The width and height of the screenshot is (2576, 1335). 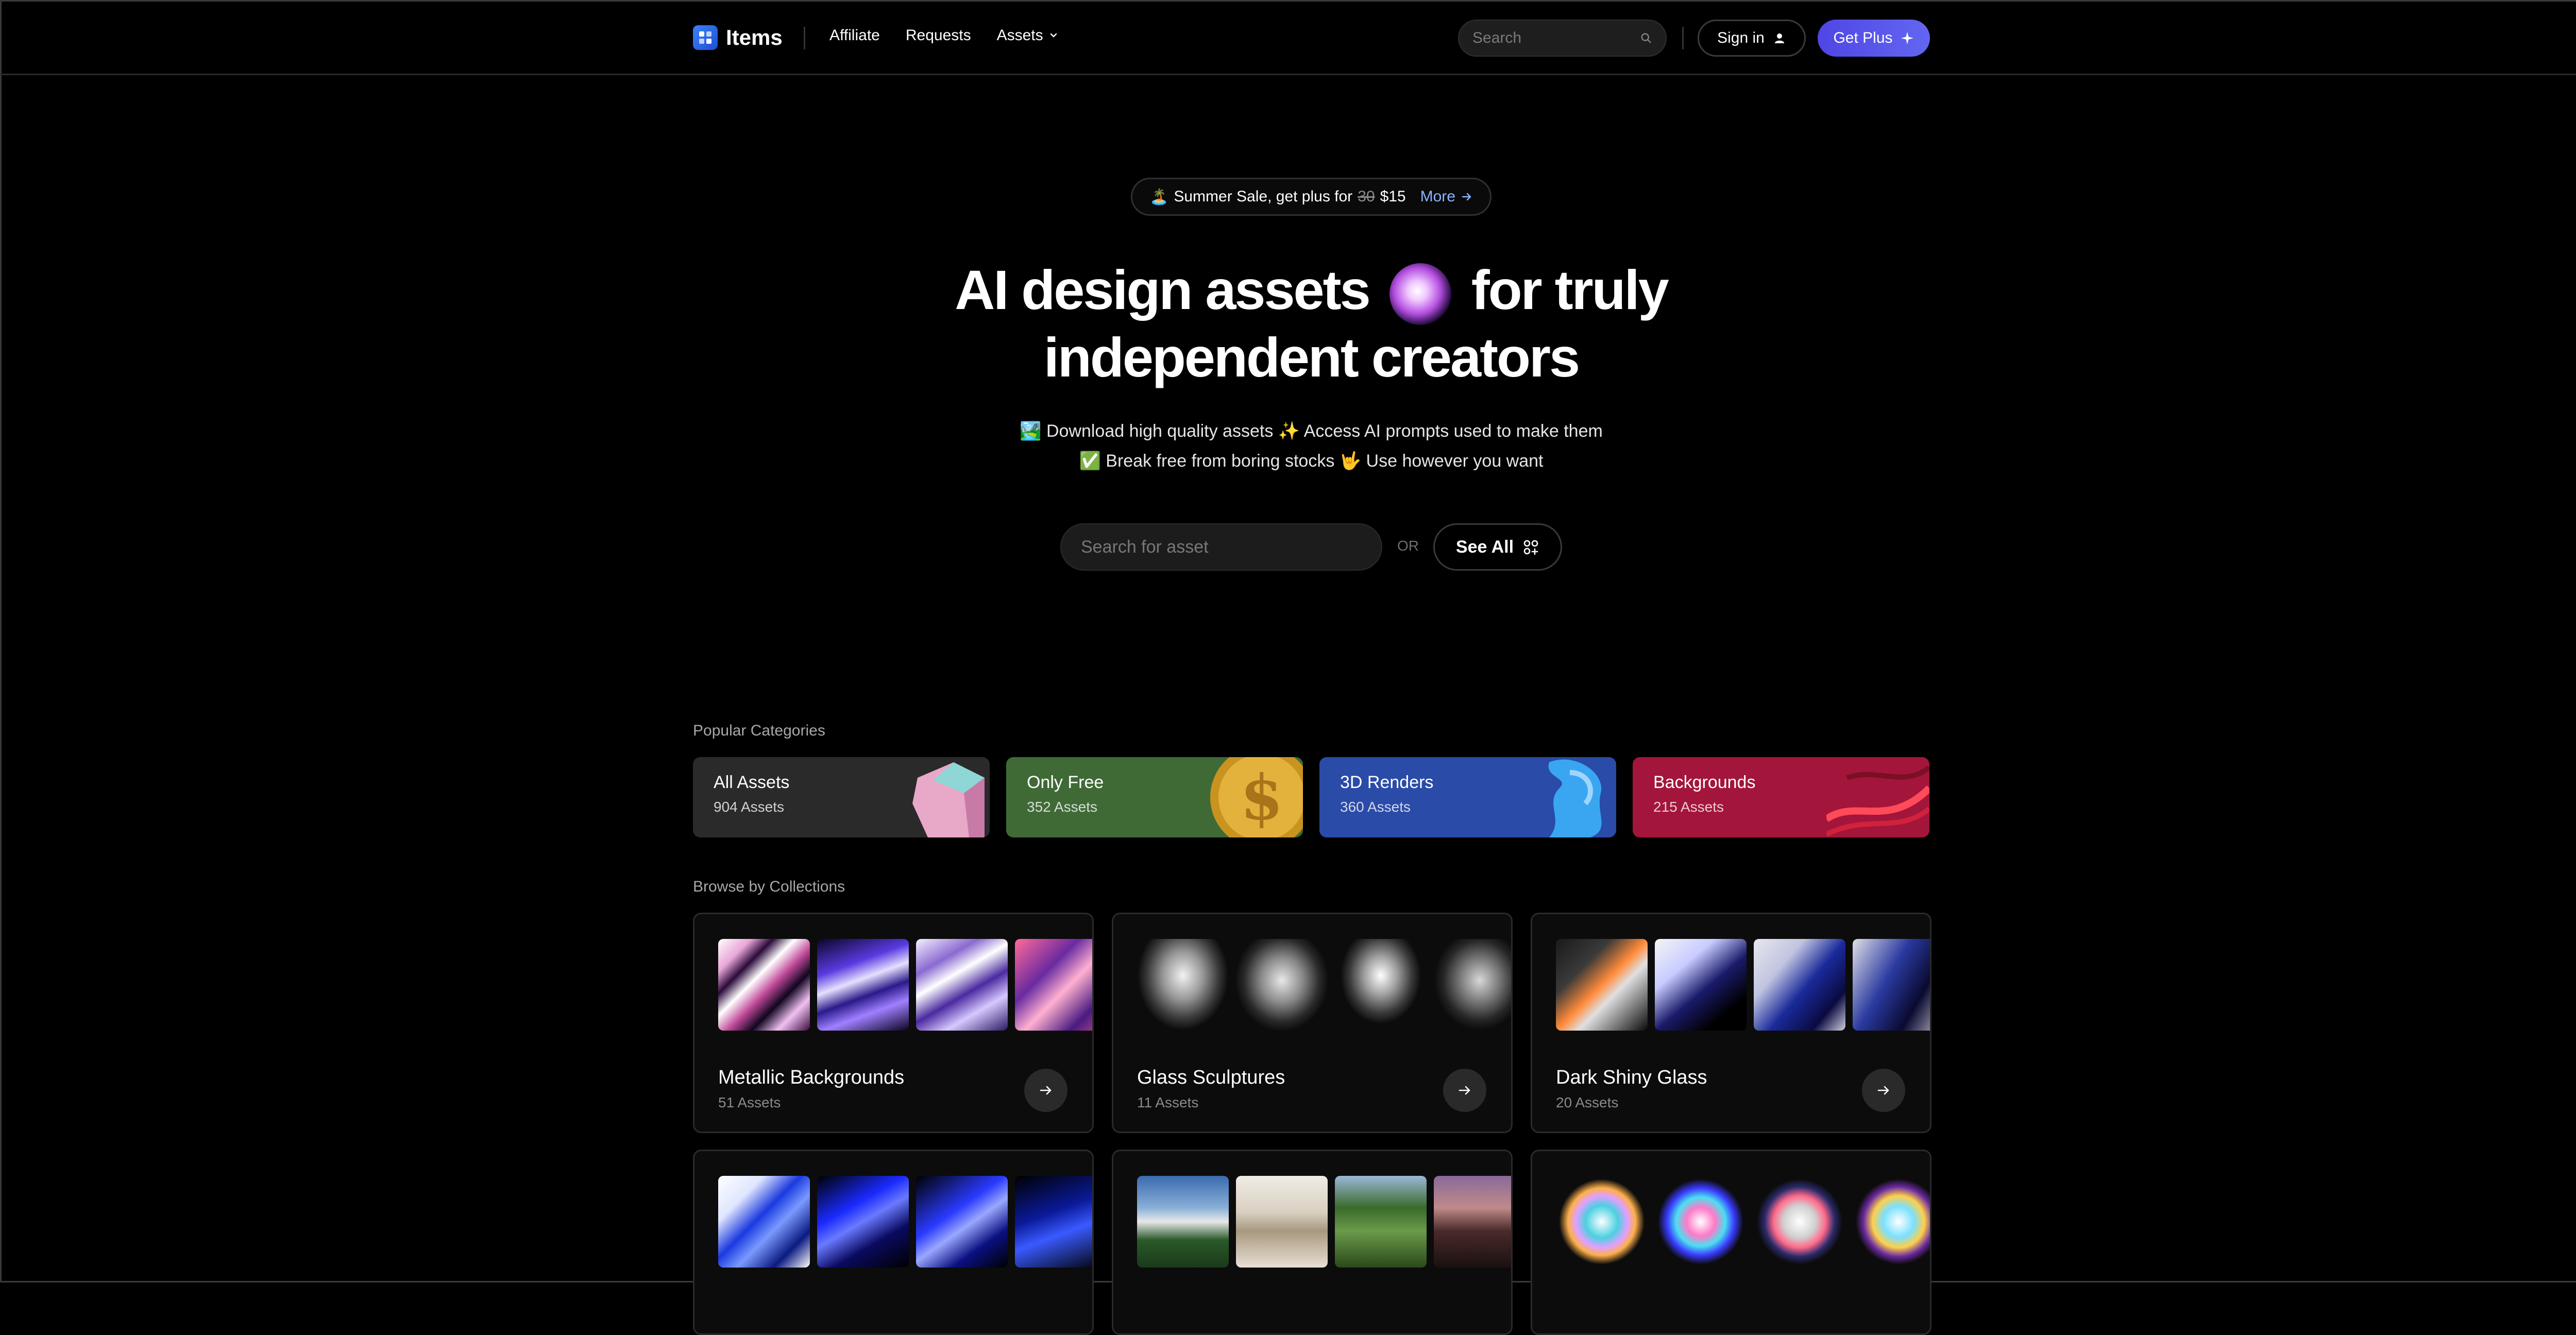 What do you see at coordinates (1530, 547) in the screenshot?
I see `shapes-icon` at bounding box center [1530, 547].